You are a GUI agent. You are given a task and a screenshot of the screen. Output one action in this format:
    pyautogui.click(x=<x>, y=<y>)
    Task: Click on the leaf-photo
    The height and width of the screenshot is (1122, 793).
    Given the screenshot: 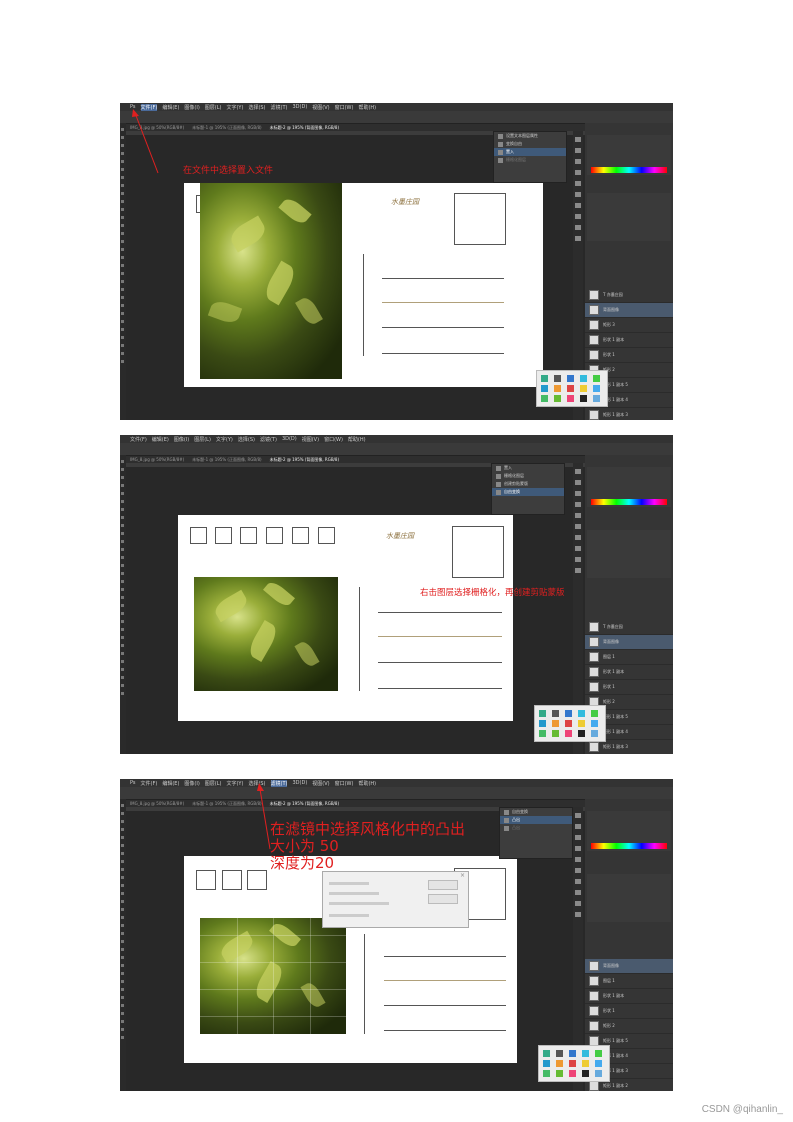 What is the action you would take?
    pyautogui.click(x=271, y=281)
    